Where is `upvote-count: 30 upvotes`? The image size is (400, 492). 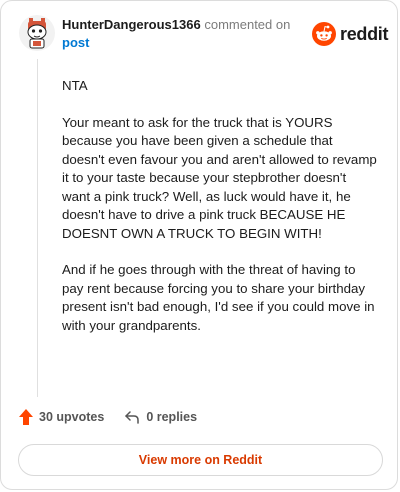 upvote-count: 30 upvotes is located at coordinates (72, 417).